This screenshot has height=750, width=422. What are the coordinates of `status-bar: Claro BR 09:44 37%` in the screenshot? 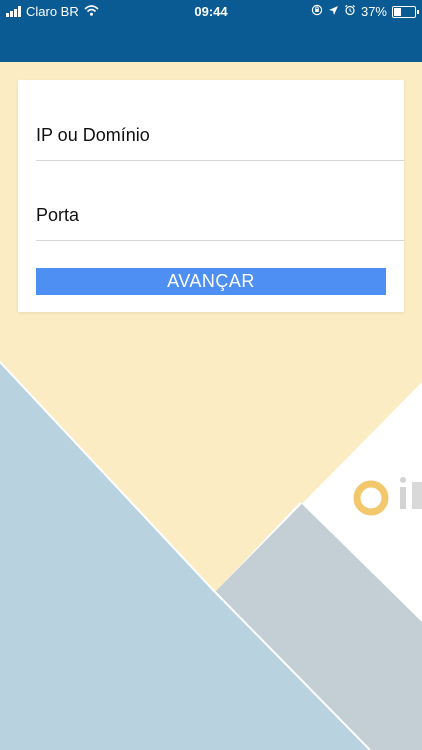 It's located at (211, 11).